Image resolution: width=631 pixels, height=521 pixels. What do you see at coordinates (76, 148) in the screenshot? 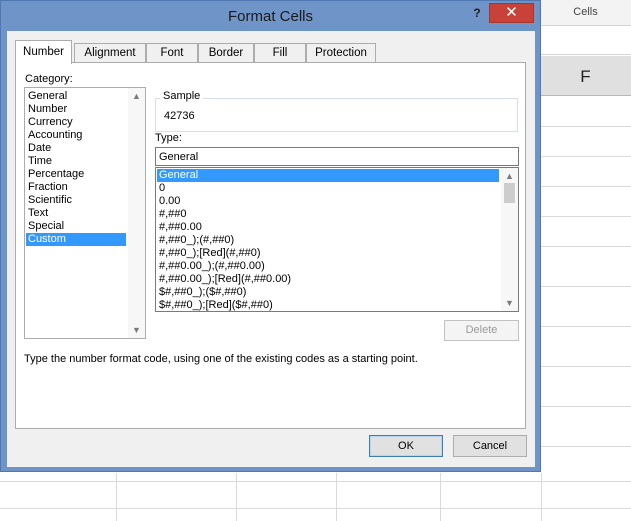
I see `category-item-date: Date` at bounding box center [76, 148].